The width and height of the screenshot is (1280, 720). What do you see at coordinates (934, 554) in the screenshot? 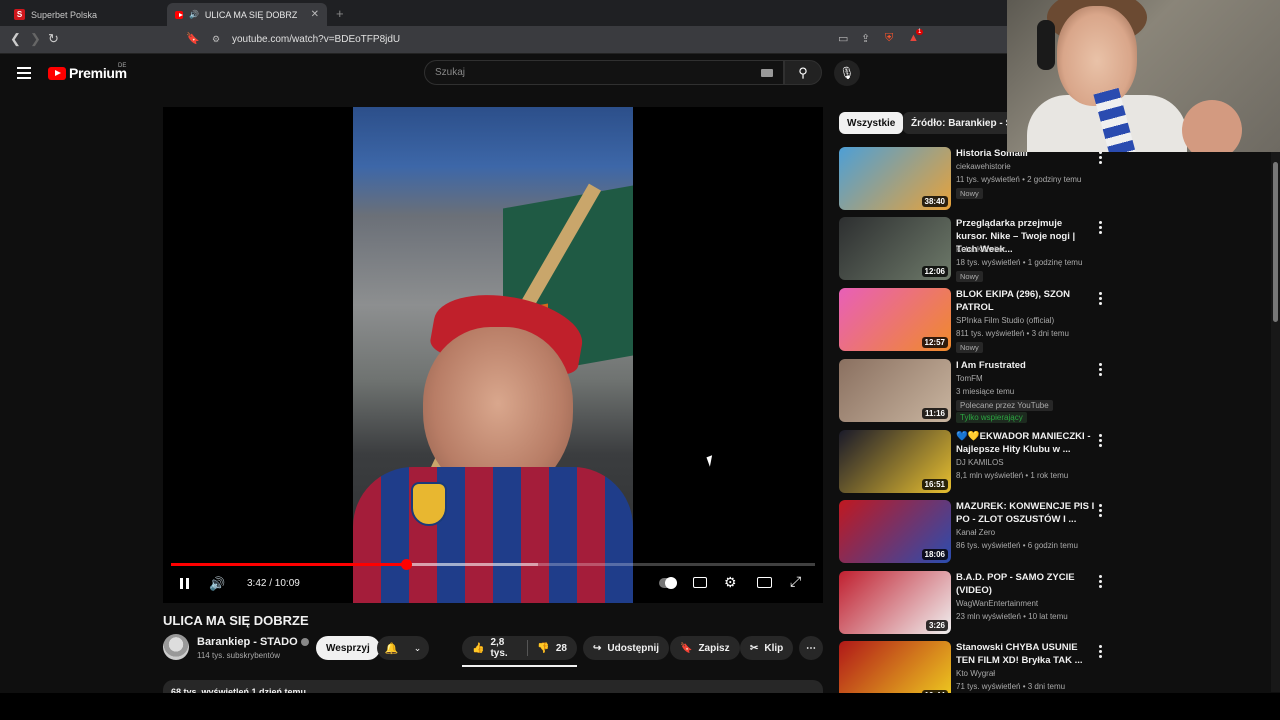
I see `duration-badge: 18:06` at bounding box center [934, 554].